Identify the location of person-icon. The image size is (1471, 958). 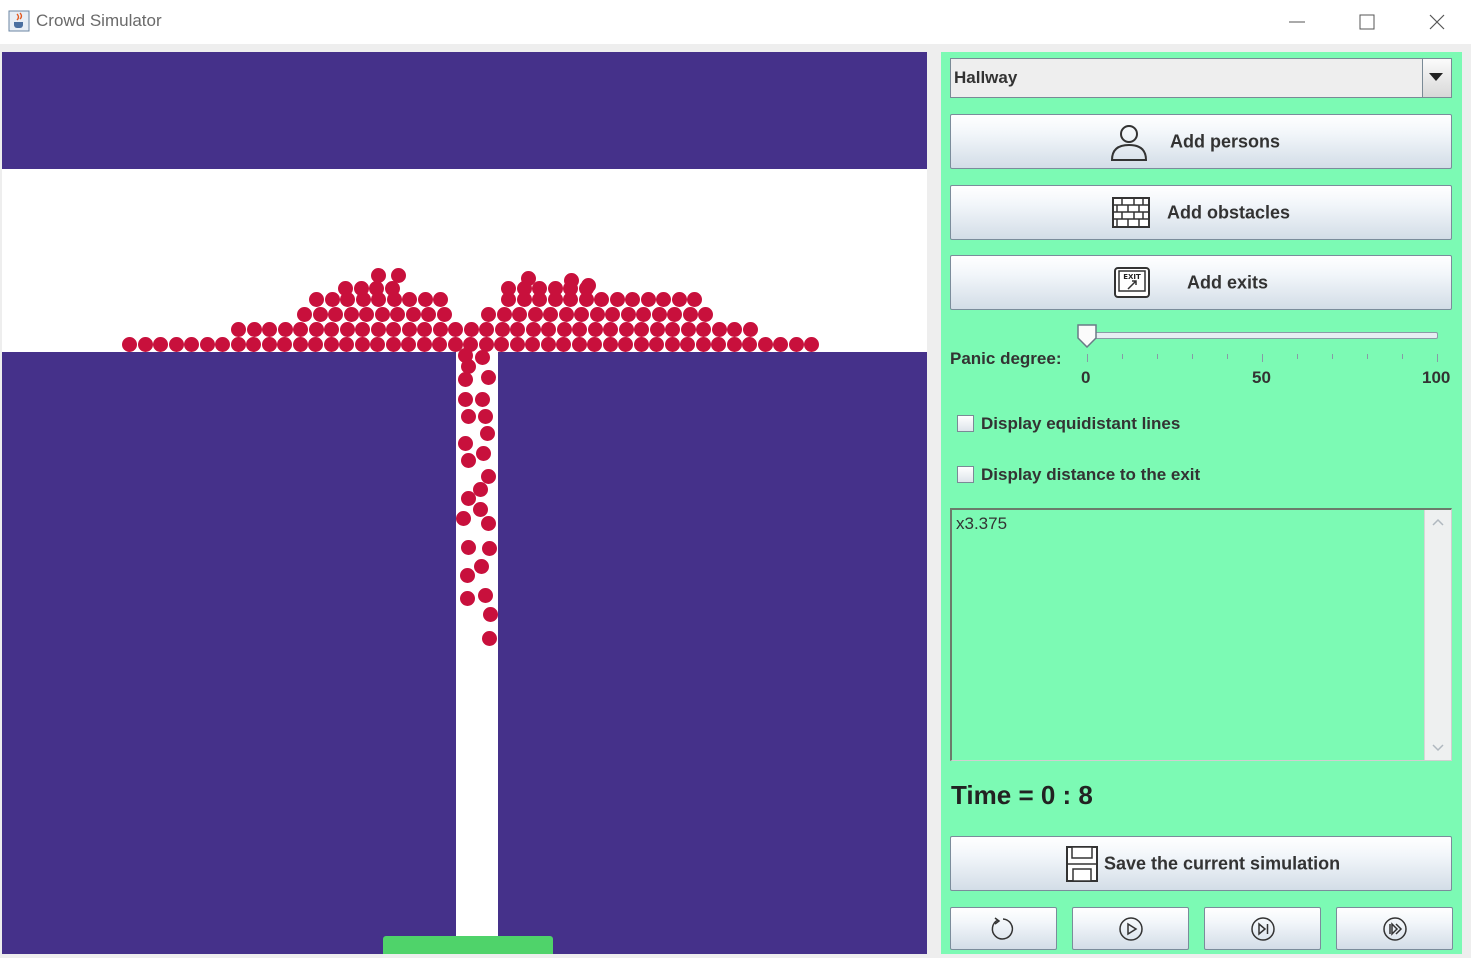
(1129, 143).